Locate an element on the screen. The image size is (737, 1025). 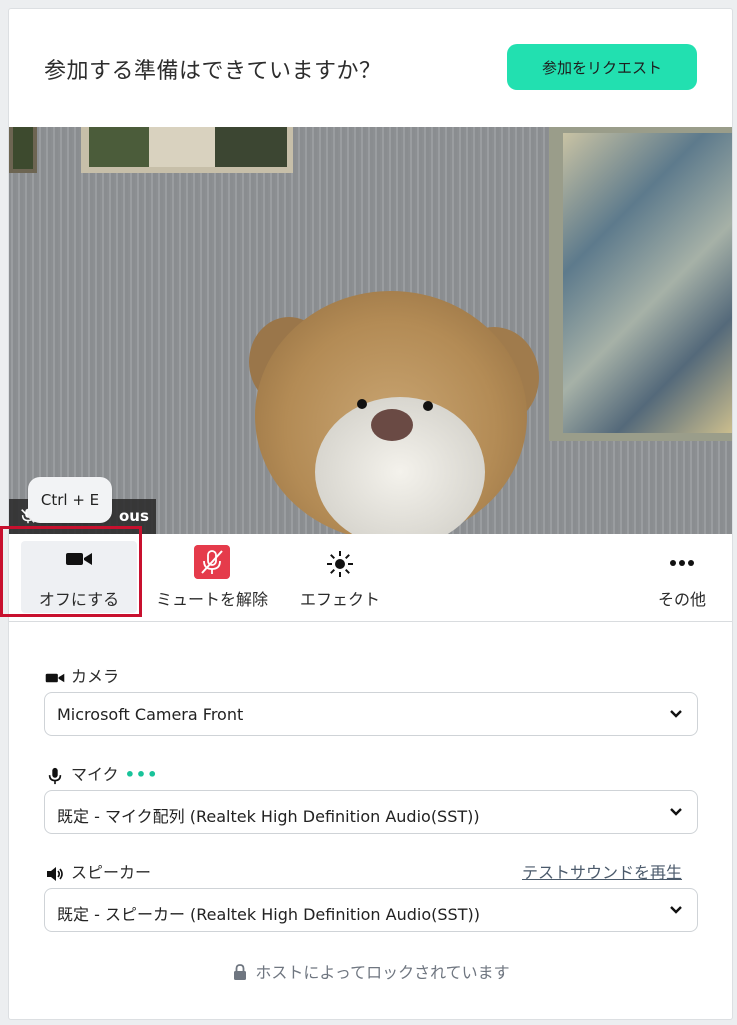
teddy-bear-eye-left is located at coordinates (362, 404).